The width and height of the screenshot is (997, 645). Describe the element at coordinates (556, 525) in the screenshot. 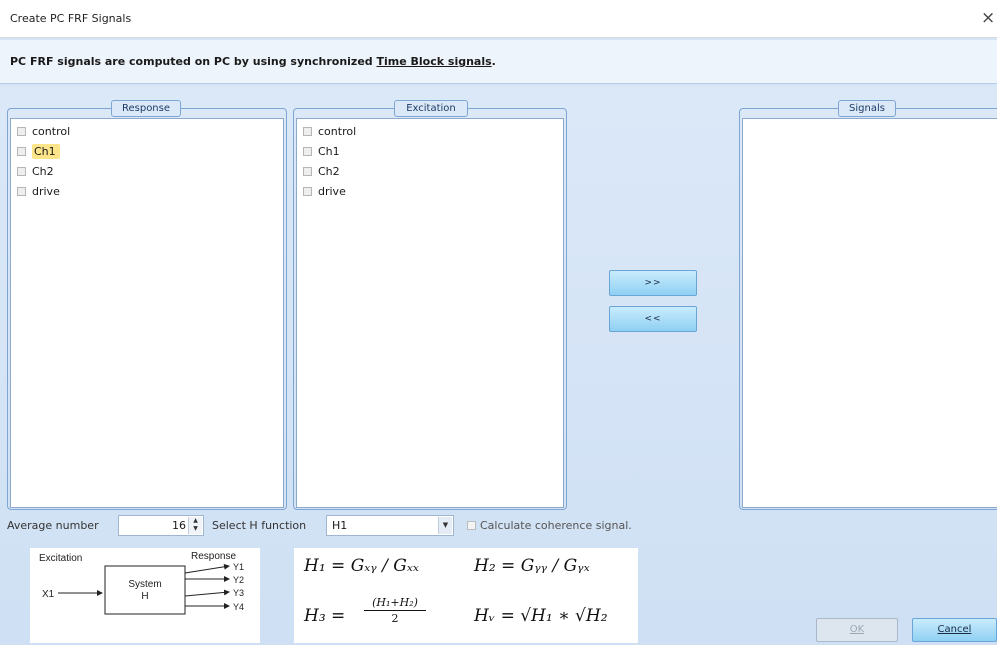

I see `coherence-label: Calculate coherence signal.` at that location.